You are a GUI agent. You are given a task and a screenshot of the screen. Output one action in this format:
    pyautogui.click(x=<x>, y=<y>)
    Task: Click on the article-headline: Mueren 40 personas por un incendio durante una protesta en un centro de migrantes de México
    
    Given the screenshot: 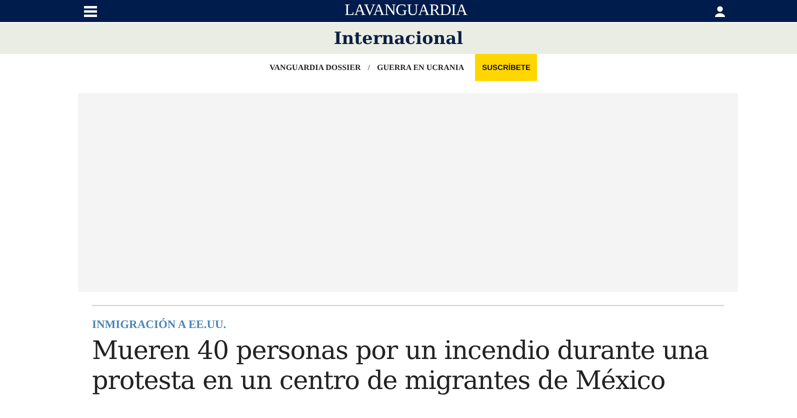 What is the action you would take?
    pyautogui.click(x=408, y=366)
    